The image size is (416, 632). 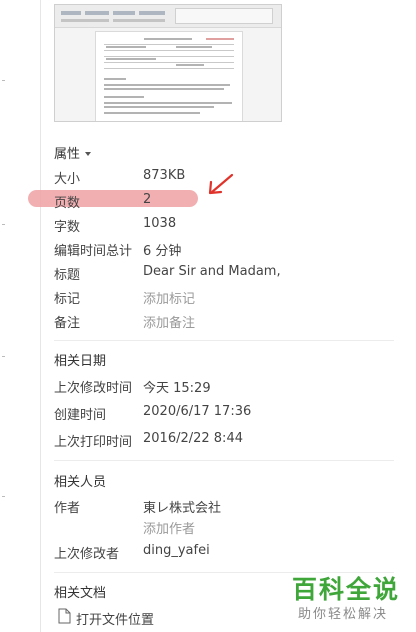 What do you see at coordinates (147, 199) in the screenshot?
I see `property-value-pages: 2` at bounding box center [147, 199].